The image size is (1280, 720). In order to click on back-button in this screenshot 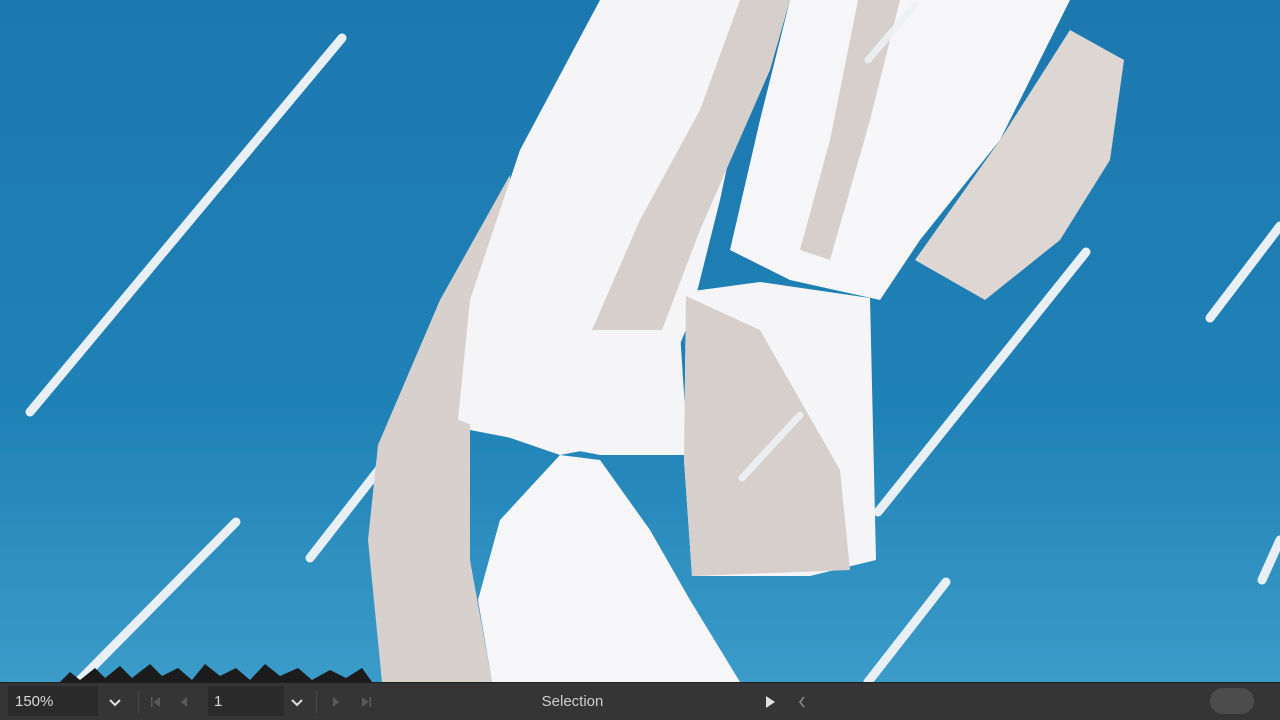, I will do `click(802, 701)`.